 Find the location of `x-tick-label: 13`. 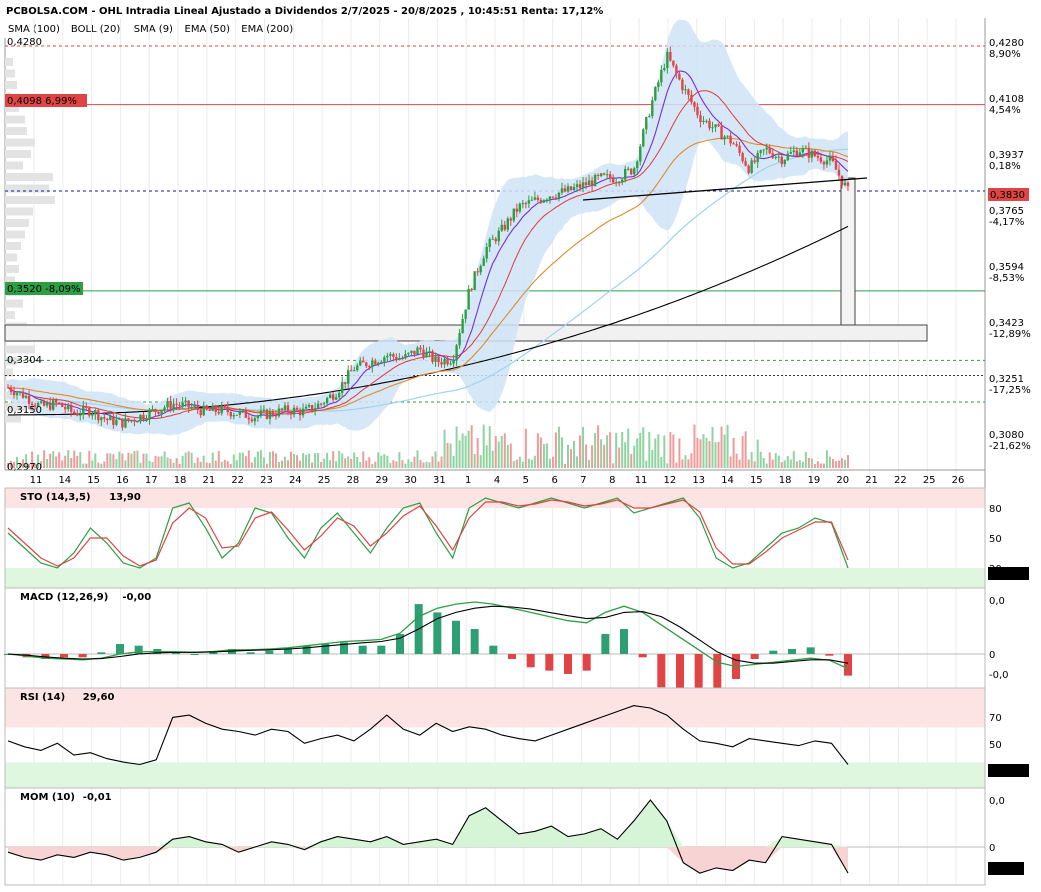

x-tick-label: 13 is located at coordinates (698, 480).